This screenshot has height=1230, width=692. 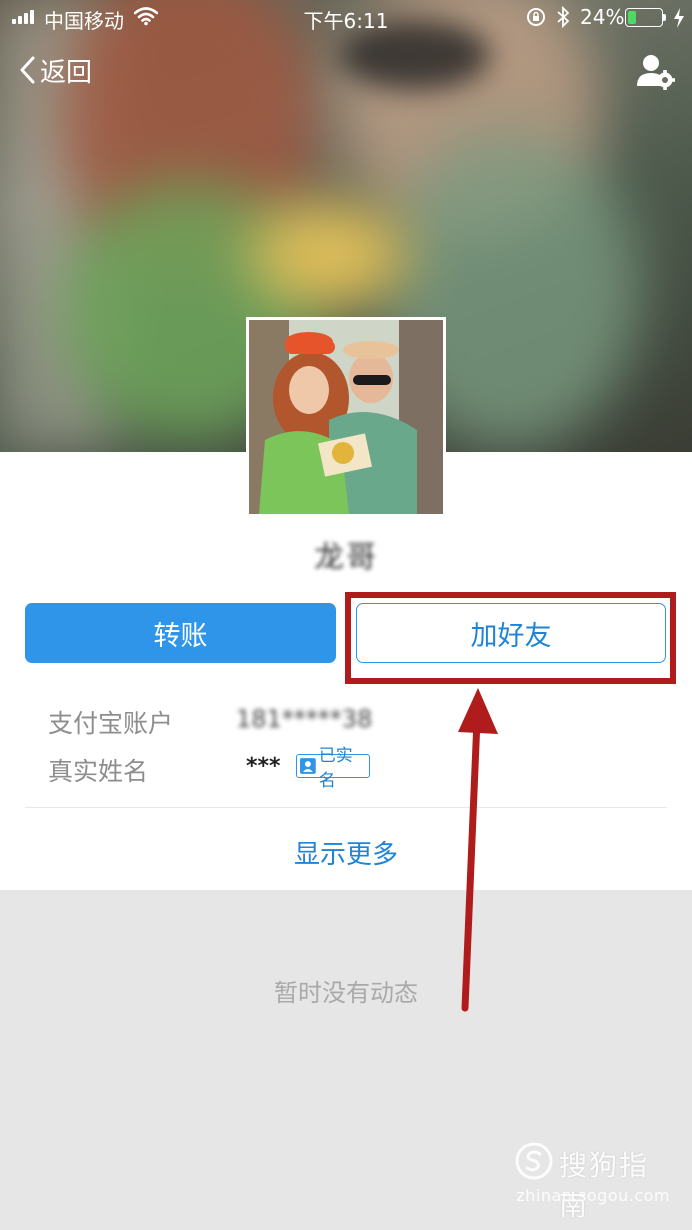 What do you see at coordinates (346, 18) in the screenshot?
I see `status-bar: 中国移动 下午6:11 24%` at bounding box center [346, 18].